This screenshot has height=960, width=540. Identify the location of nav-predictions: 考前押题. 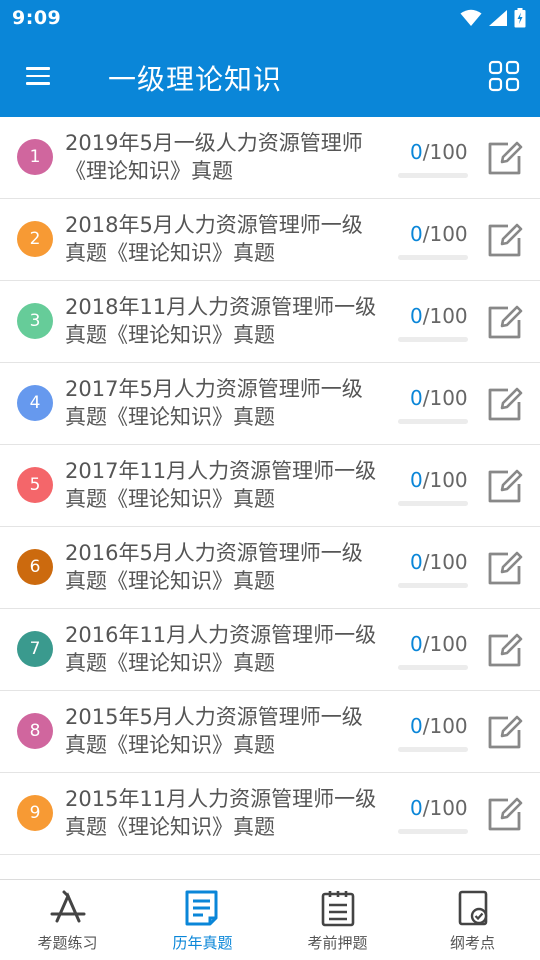
(337, 920).